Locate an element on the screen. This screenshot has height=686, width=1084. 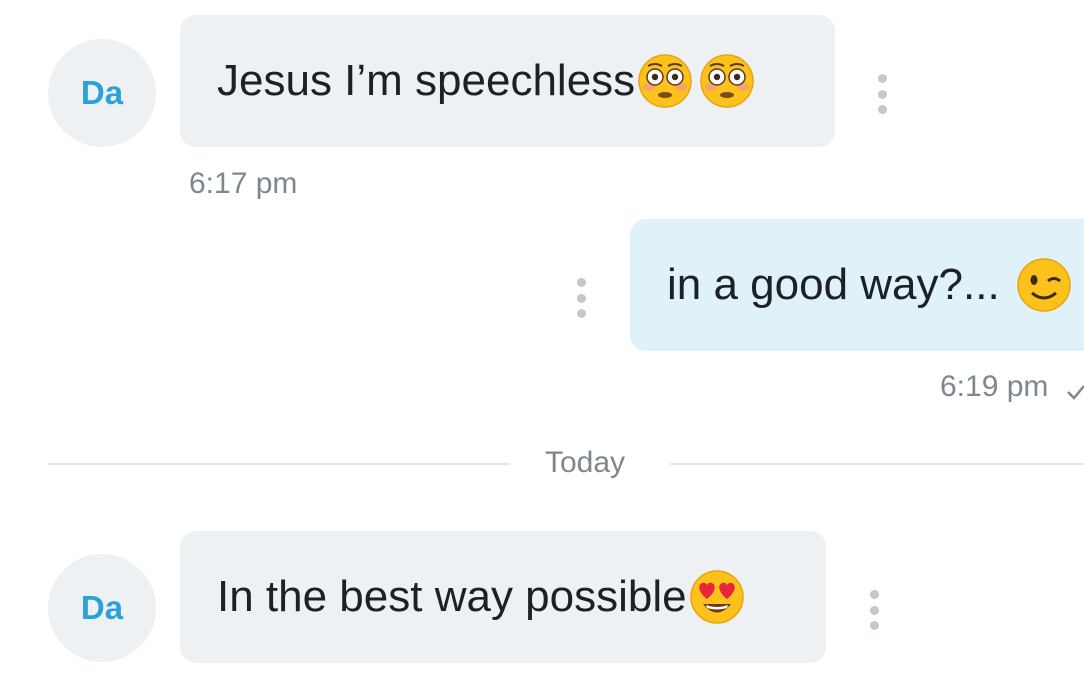
sent-check-icon is located at coordinates (1075, 392).